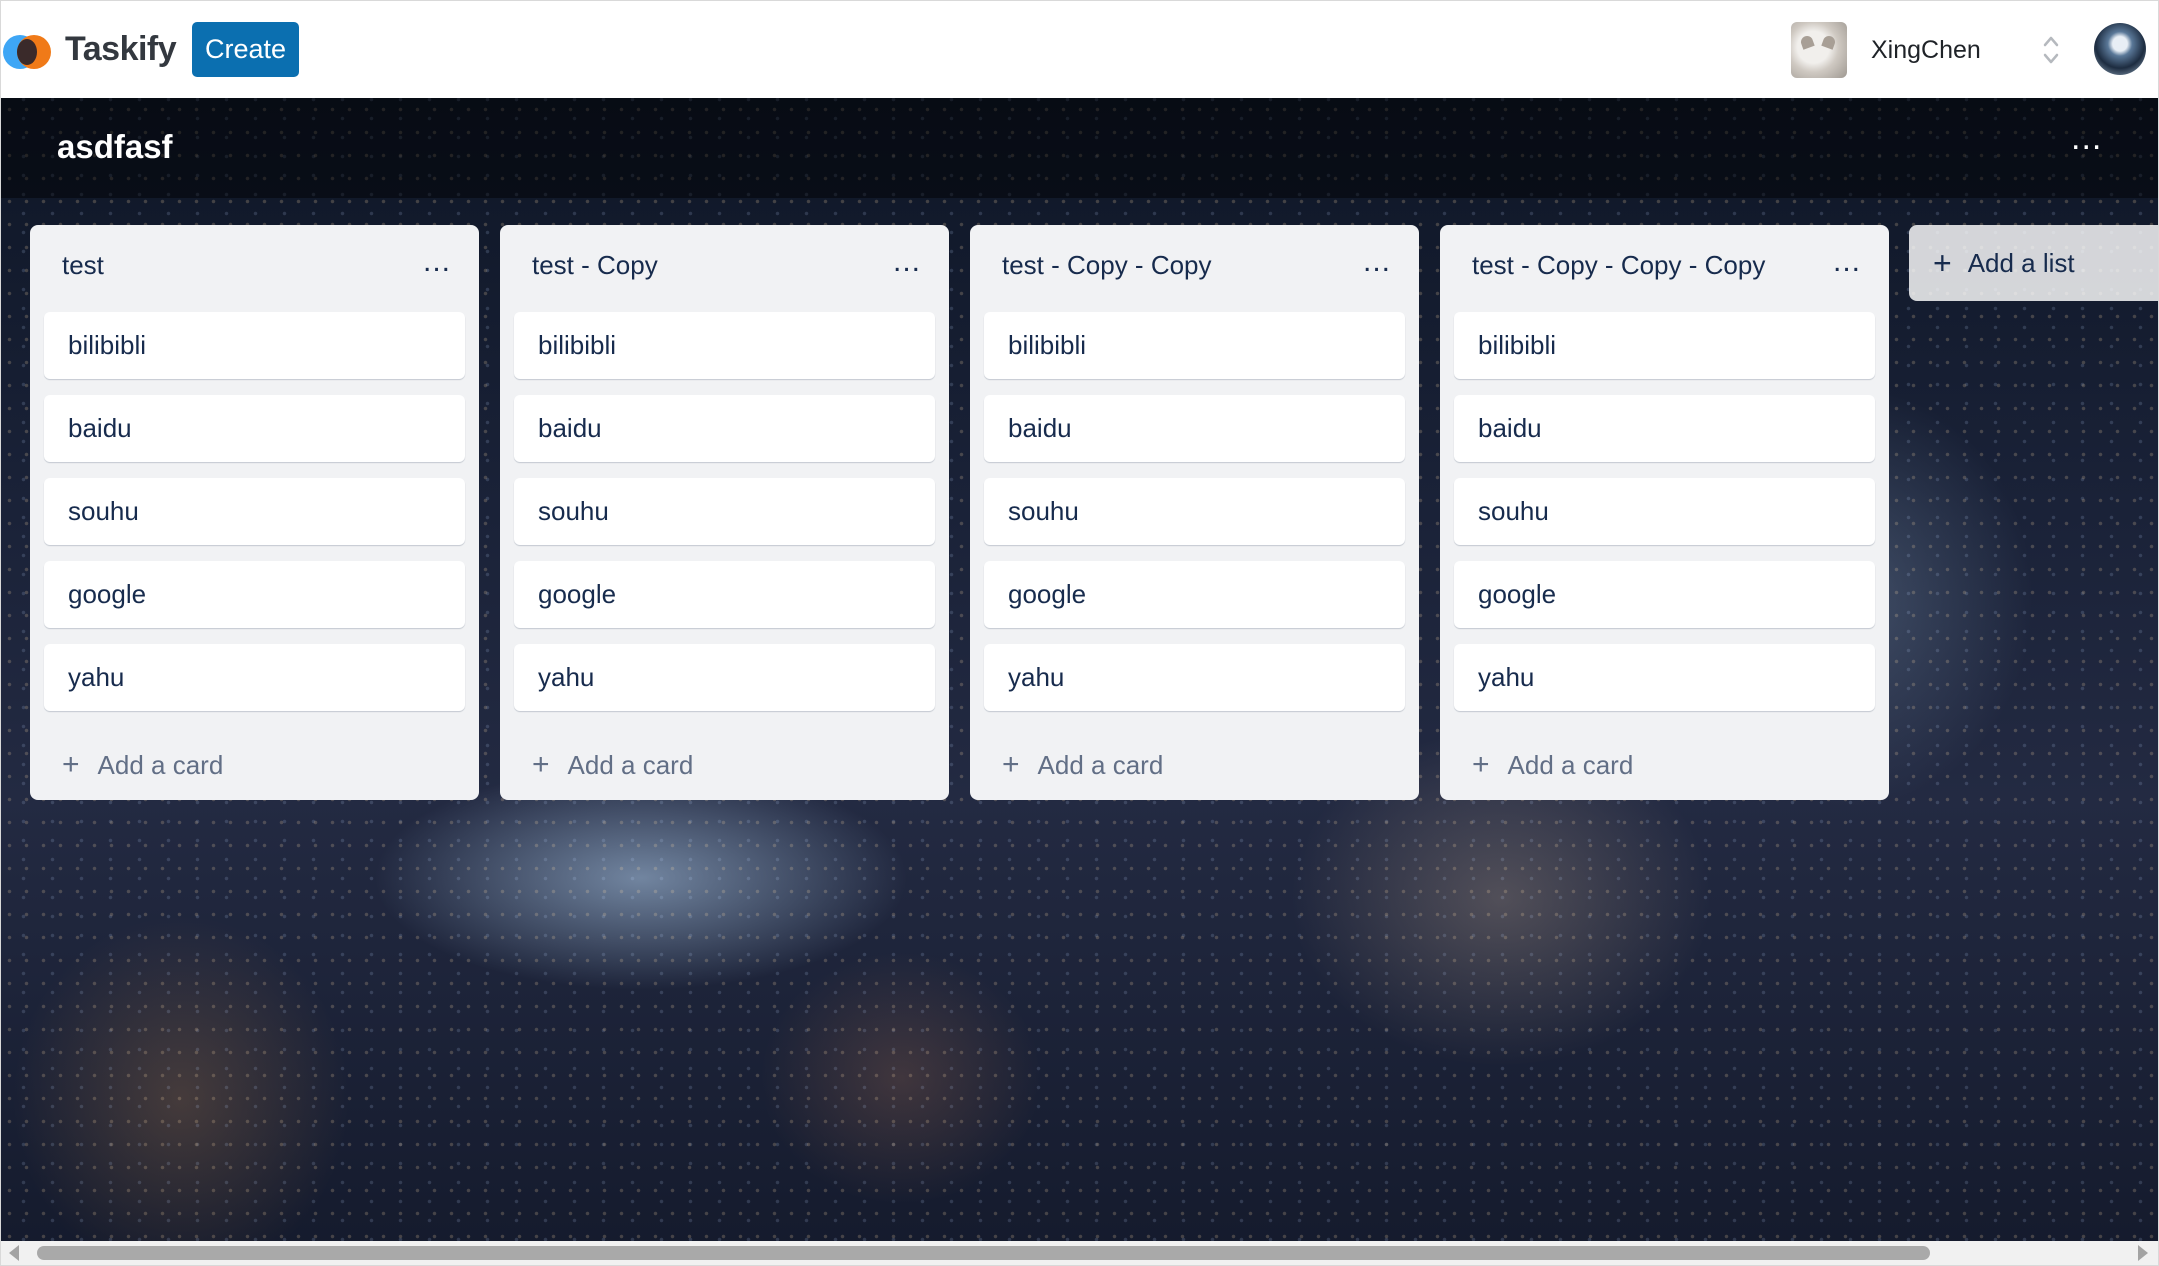 The height and width of the screenshot is (1266, 2159). I want to click on create-button: Create, so click(245, 49).